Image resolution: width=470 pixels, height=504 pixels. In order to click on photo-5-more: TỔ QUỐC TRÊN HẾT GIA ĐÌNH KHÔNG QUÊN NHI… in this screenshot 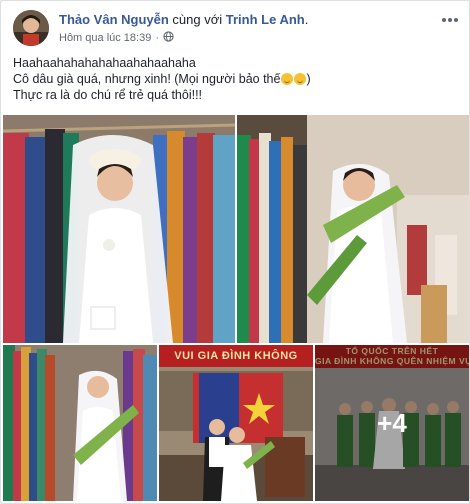, I will do `click(392, 423)`.